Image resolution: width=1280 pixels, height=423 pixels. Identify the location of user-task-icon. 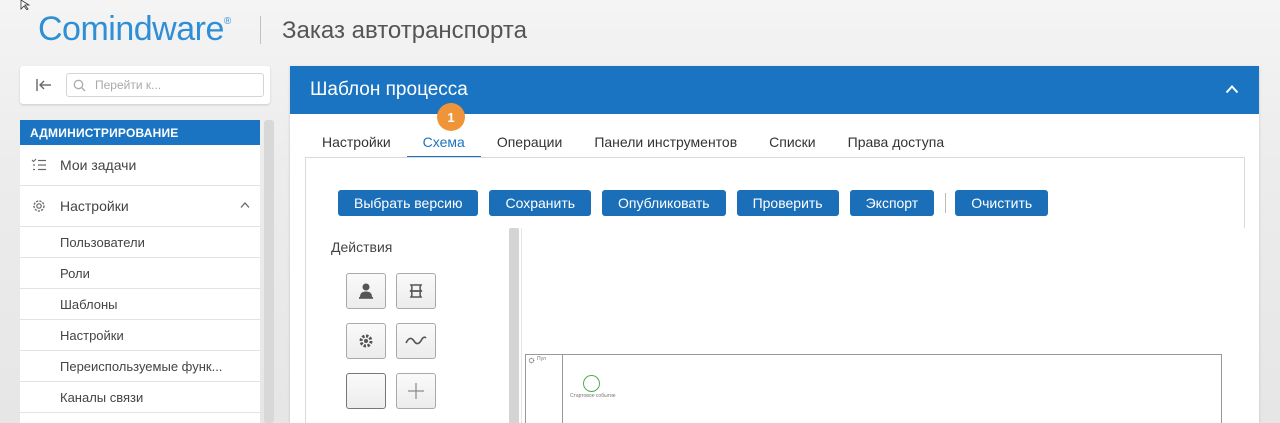
(366, 291).